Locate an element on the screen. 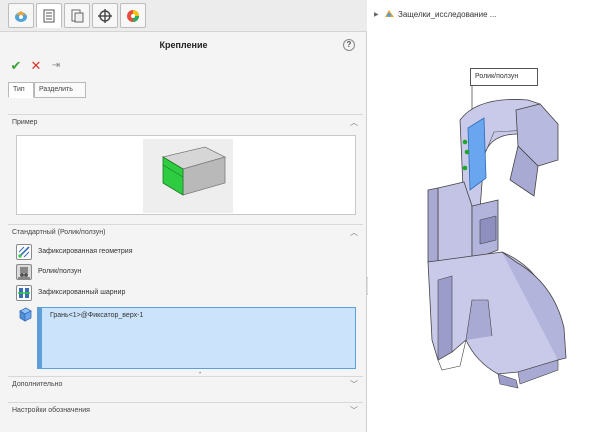 The width and height of the screenshot is (607, 432). roller-slider-preview-image is located at coordinates (188, 176).